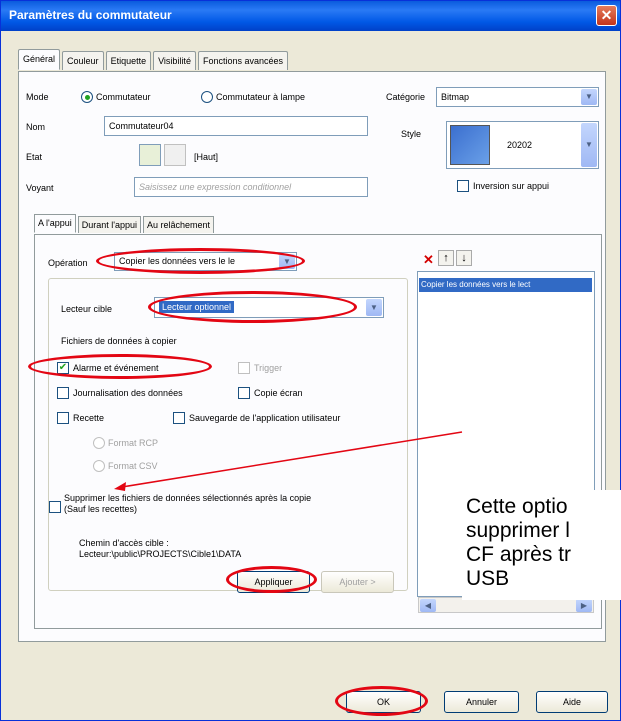  Describe the element at coordinates (55, 223) in the screenshot. I see `tab-a-l-appui: A l'appui` at that location.